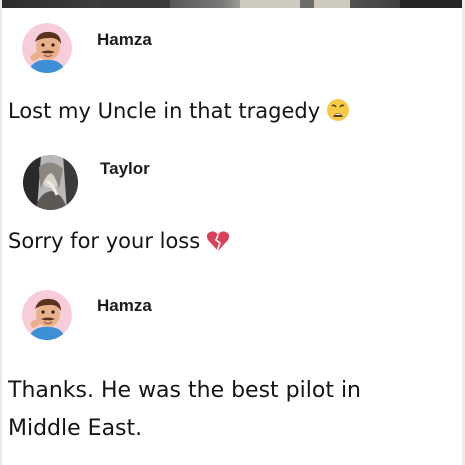 The width and height of the screenshot is (465, 465). I want to click on weary-face-emoji-icon, so click(338, 114).